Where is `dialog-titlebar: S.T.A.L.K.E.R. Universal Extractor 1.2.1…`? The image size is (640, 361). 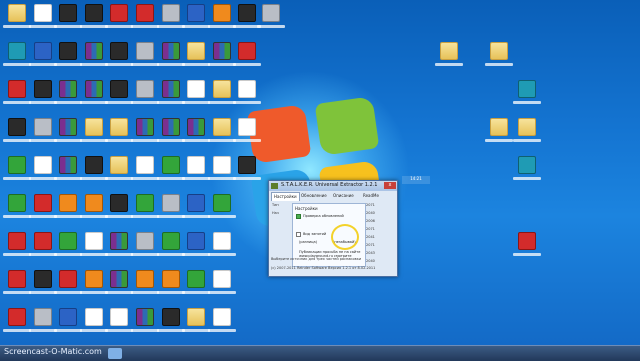
dialog-titlebar: S.T.A.L.K.E.R. Universal Extractor 1.2.1… is located at coordinates (333, 186).